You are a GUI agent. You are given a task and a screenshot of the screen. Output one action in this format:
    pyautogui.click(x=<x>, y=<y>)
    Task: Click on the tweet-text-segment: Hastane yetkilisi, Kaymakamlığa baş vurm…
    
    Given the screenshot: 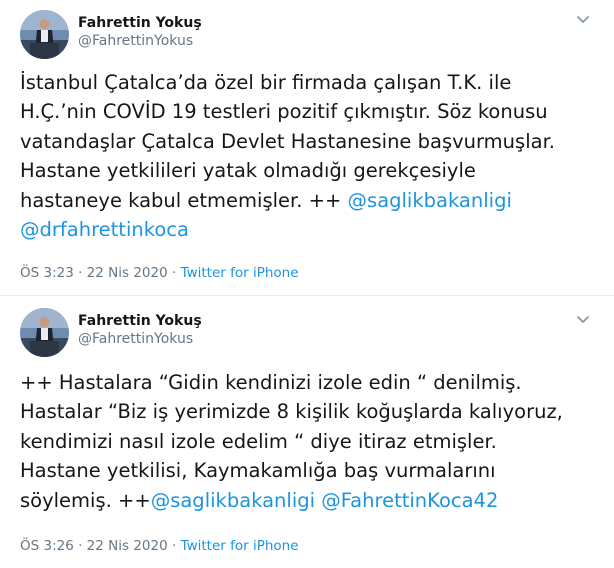 What is the action you would take?
    pyautogui.click(x=258, y=471)
    